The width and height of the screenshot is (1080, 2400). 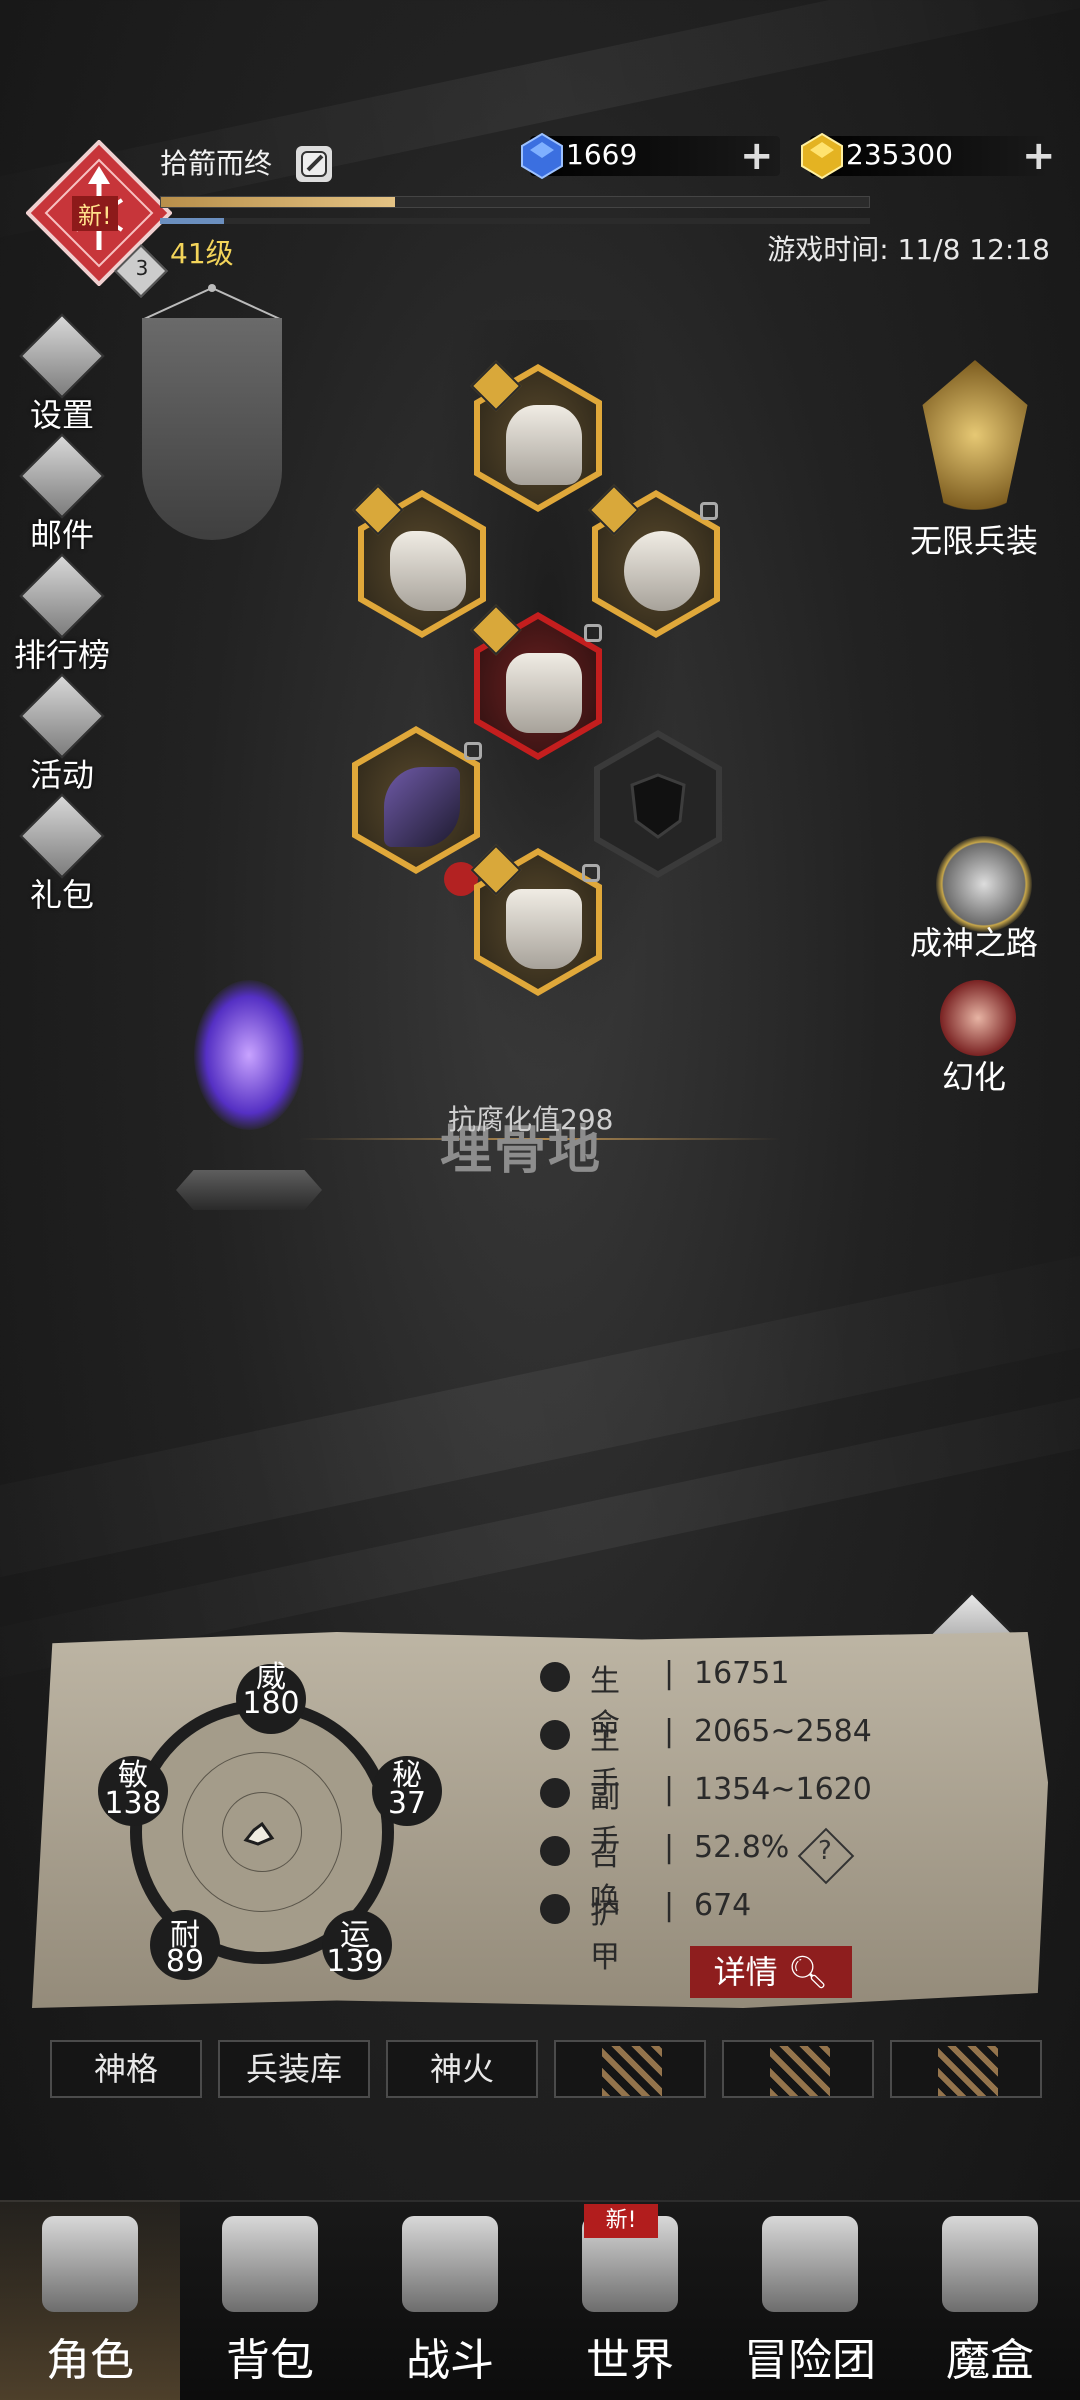 What do you see at coordinates (555, 1793) in the screenshot?
I see `offhand-icon` at bounding box center [555, 1793].